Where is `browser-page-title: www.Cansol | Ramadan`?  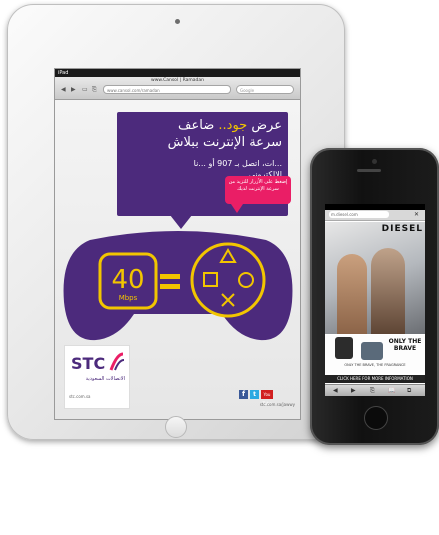 browser-page-title: www.Cansol | Ramadan is located at coordinates (177, 80).